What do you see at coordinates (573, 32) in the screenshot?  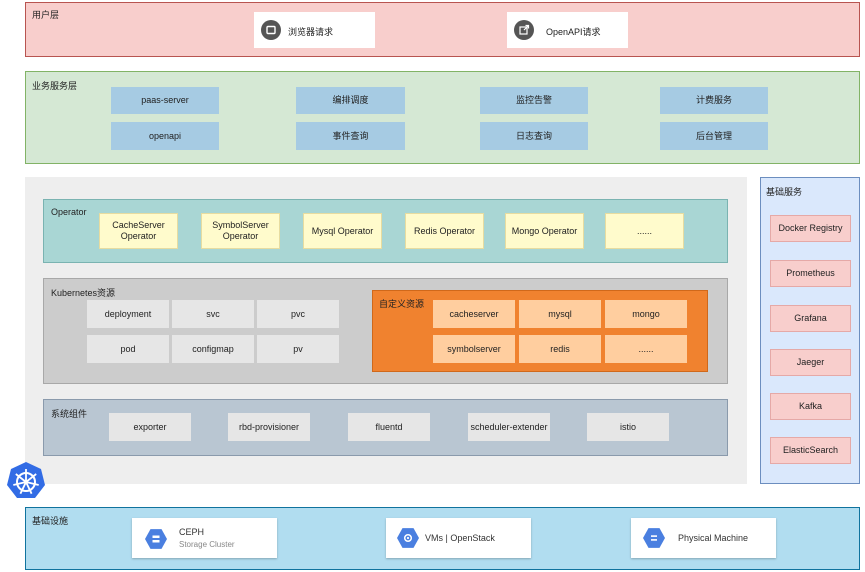 I see `openapi-request-label: OpenAPI请求` at bounding box center [573, 32].